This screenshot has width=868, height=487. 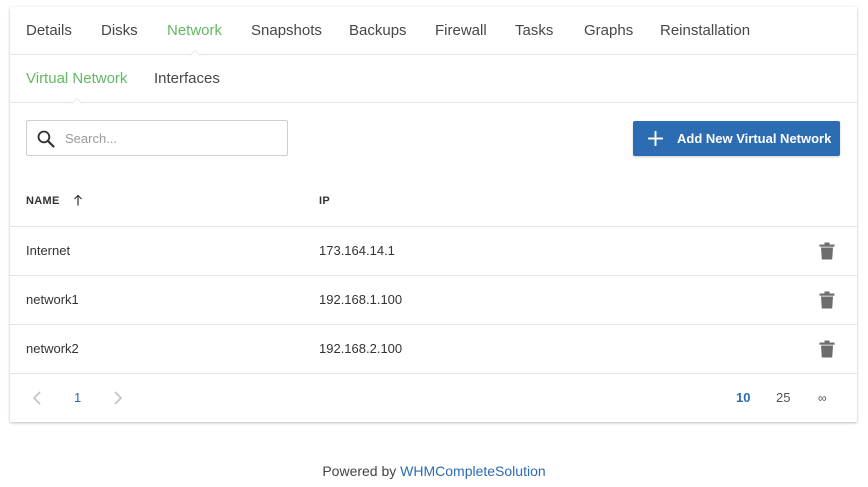 I want to click on table-header: NAME IP, so click(x=433, y=202).